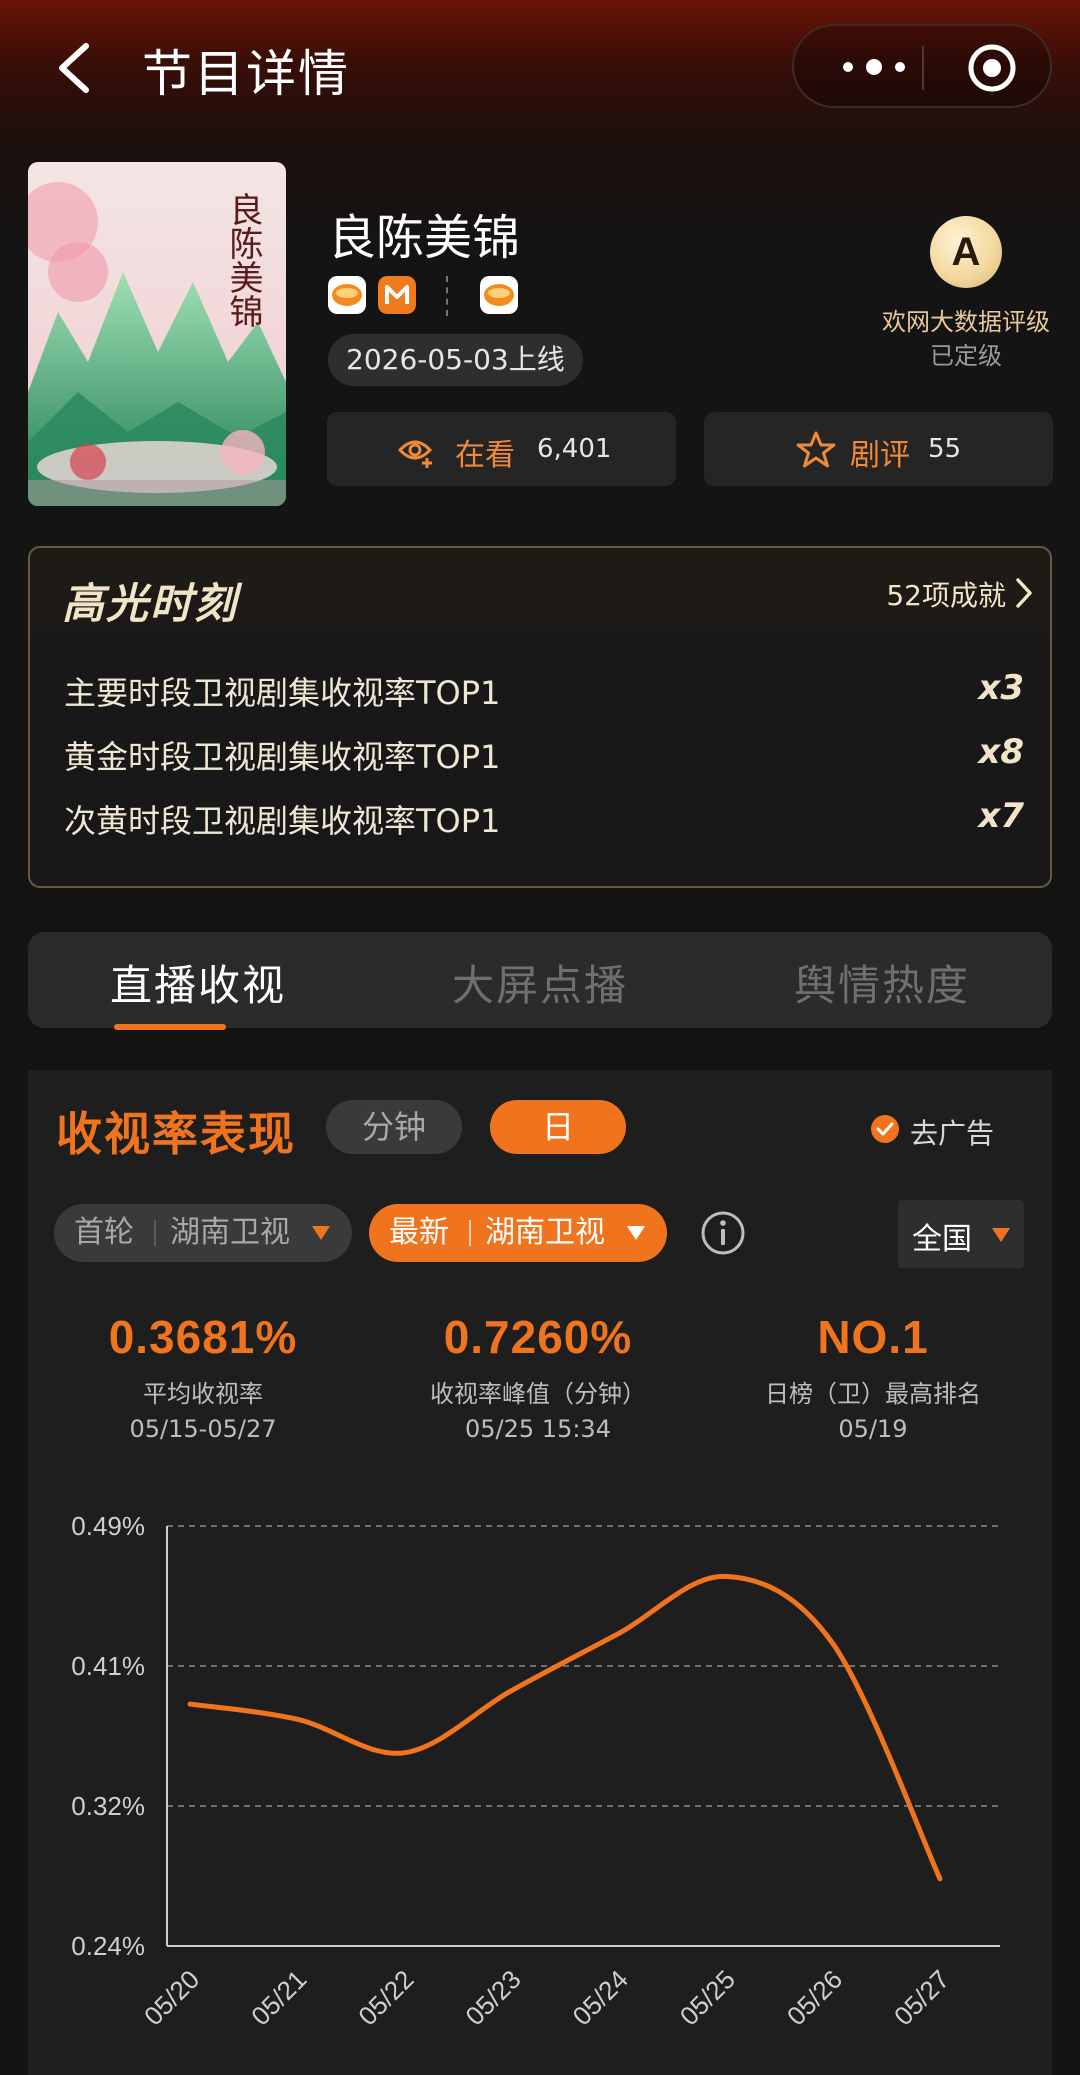  Describe the element at coordinates (203, 1429) in the screenshot. I see `kpi-date: 05/15-05/27` at that location.